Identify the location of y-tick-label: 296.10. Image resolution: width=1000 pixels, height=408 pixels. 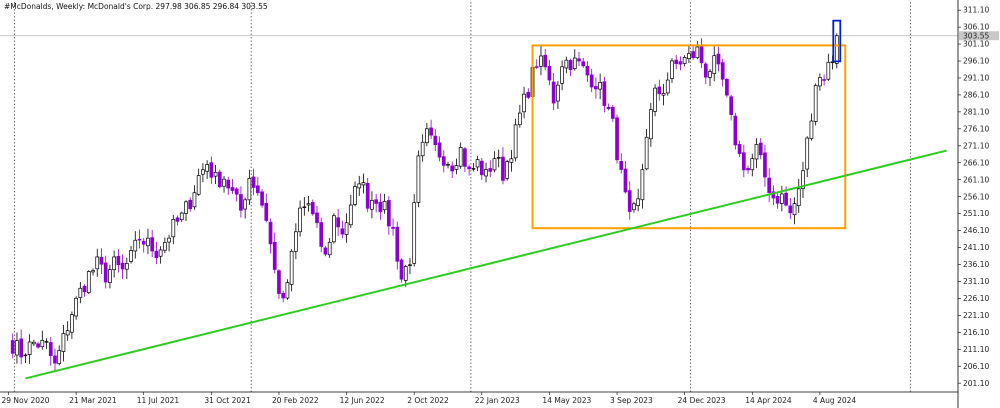
(976, 61).